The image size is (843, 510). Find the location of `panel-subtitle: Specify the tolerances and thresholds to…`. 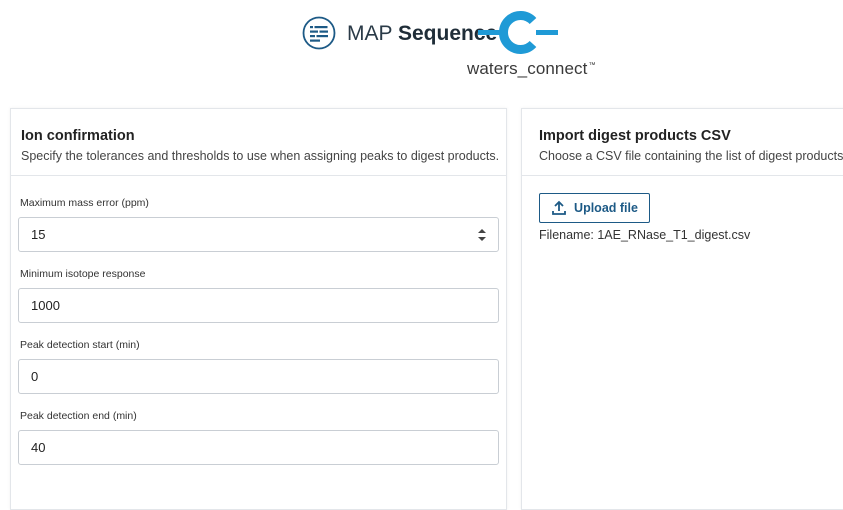

panel-subtitle: Specify the tolerances and thresholds to… is located at coordinates (260, 156).